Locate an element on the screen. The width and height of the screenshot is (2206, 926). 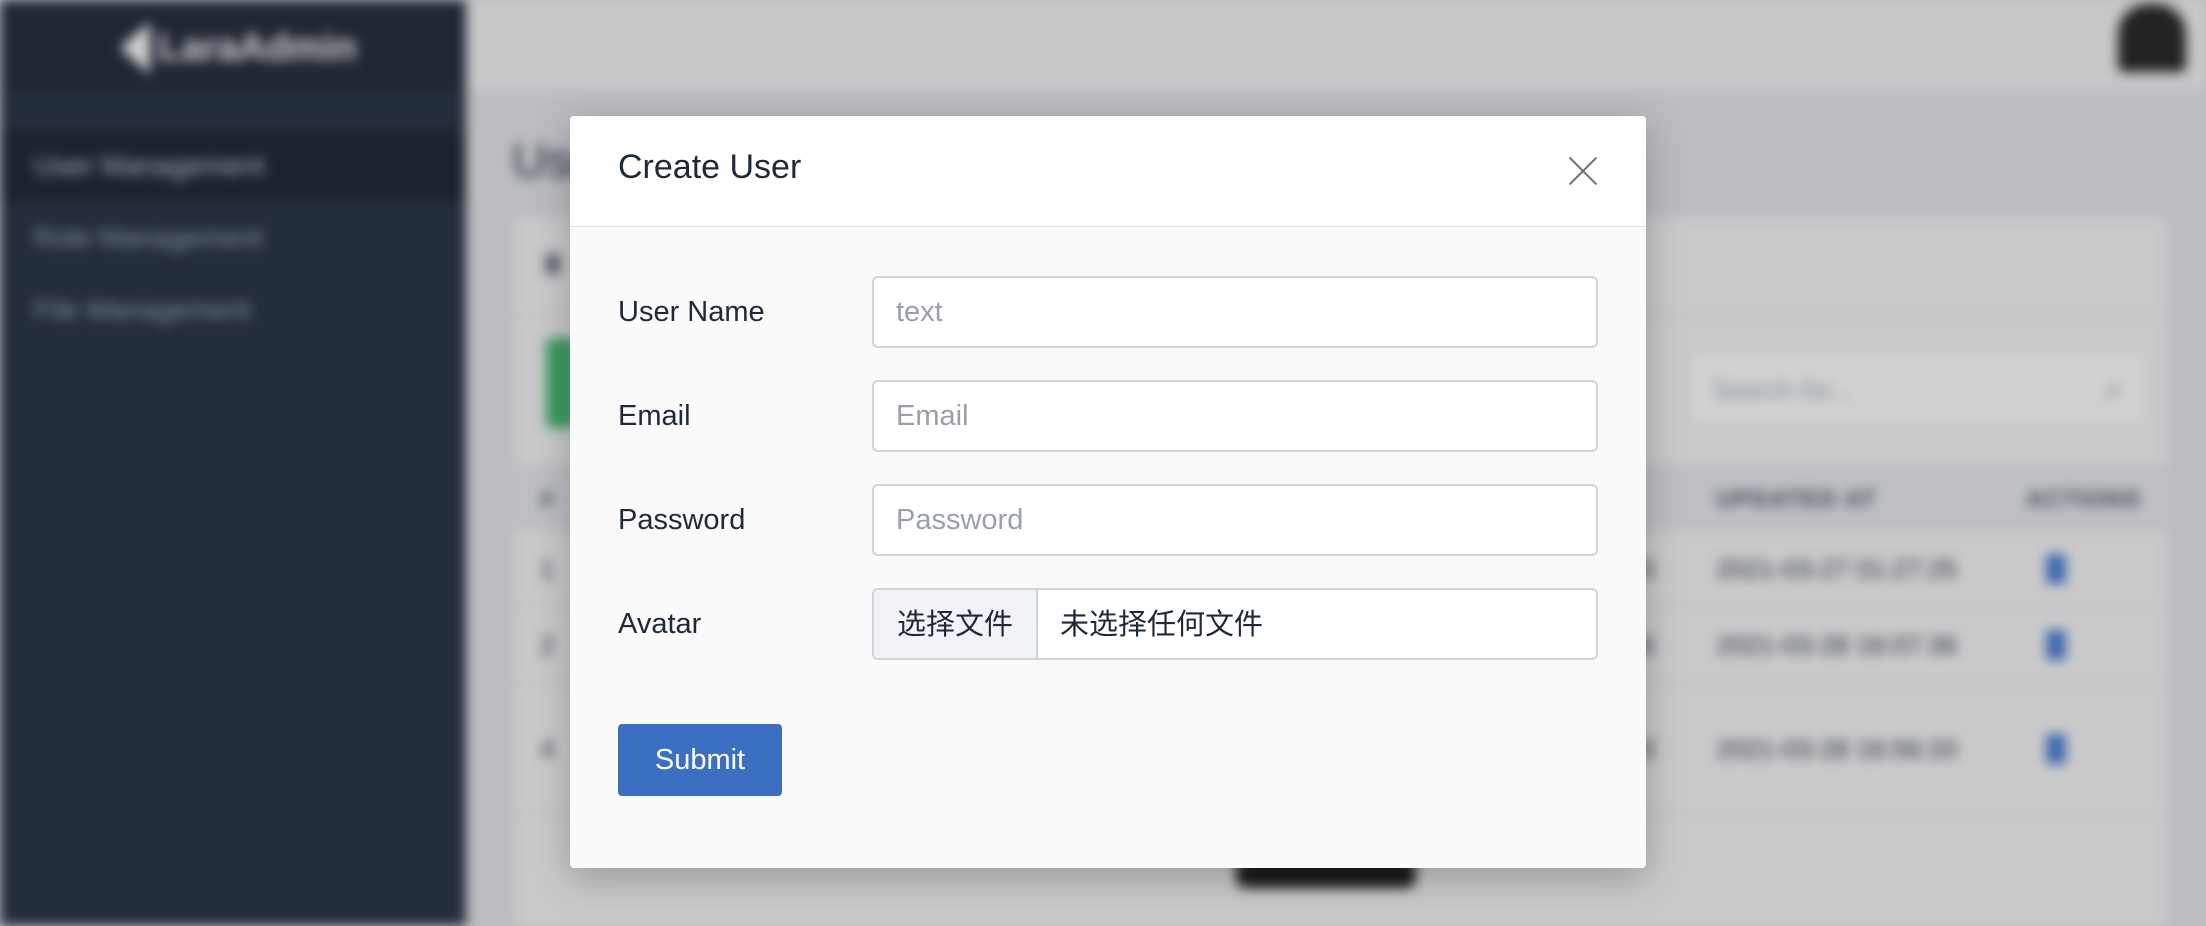
password-label: Password is located at coordinates (682, 520).